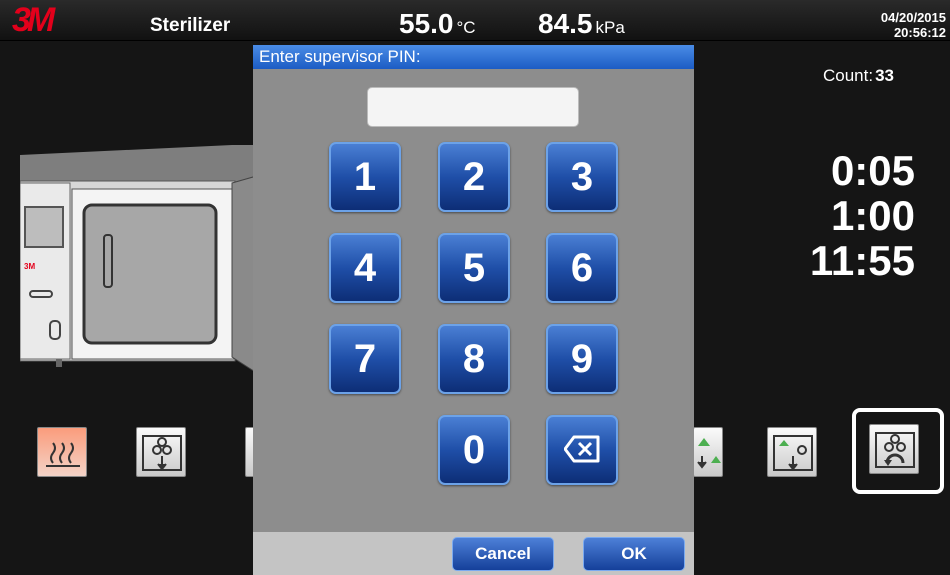  Describe the element at coordinates (582, 359) in the screenshot. I see `key-9: 9` at that location.